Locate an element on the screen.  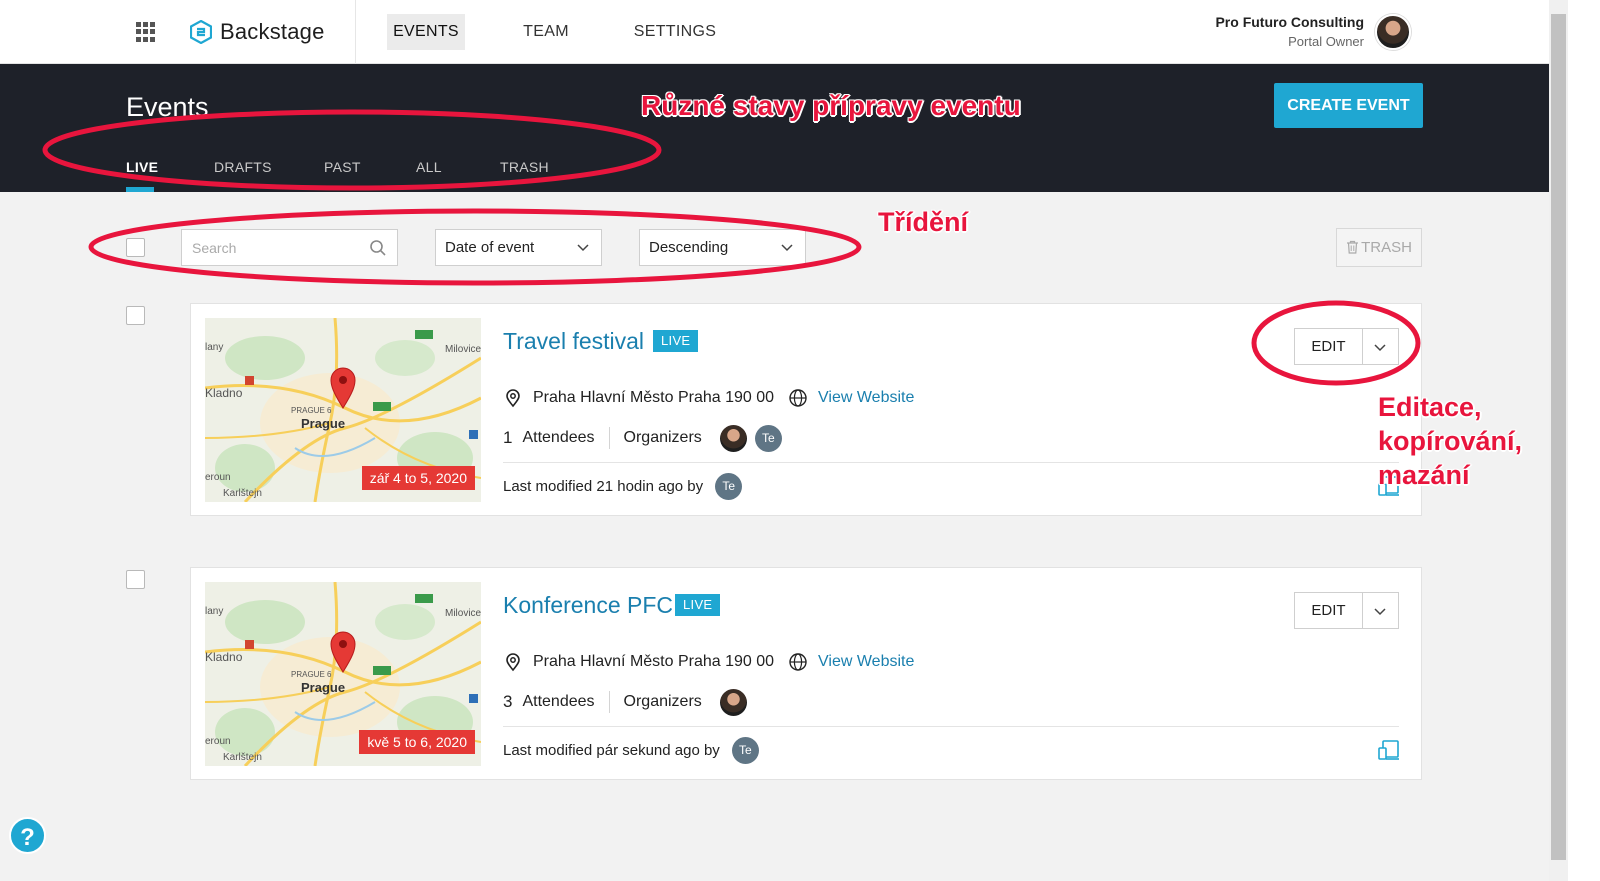
nav-tab-team: TEAM is located at coordinates (546, 32).